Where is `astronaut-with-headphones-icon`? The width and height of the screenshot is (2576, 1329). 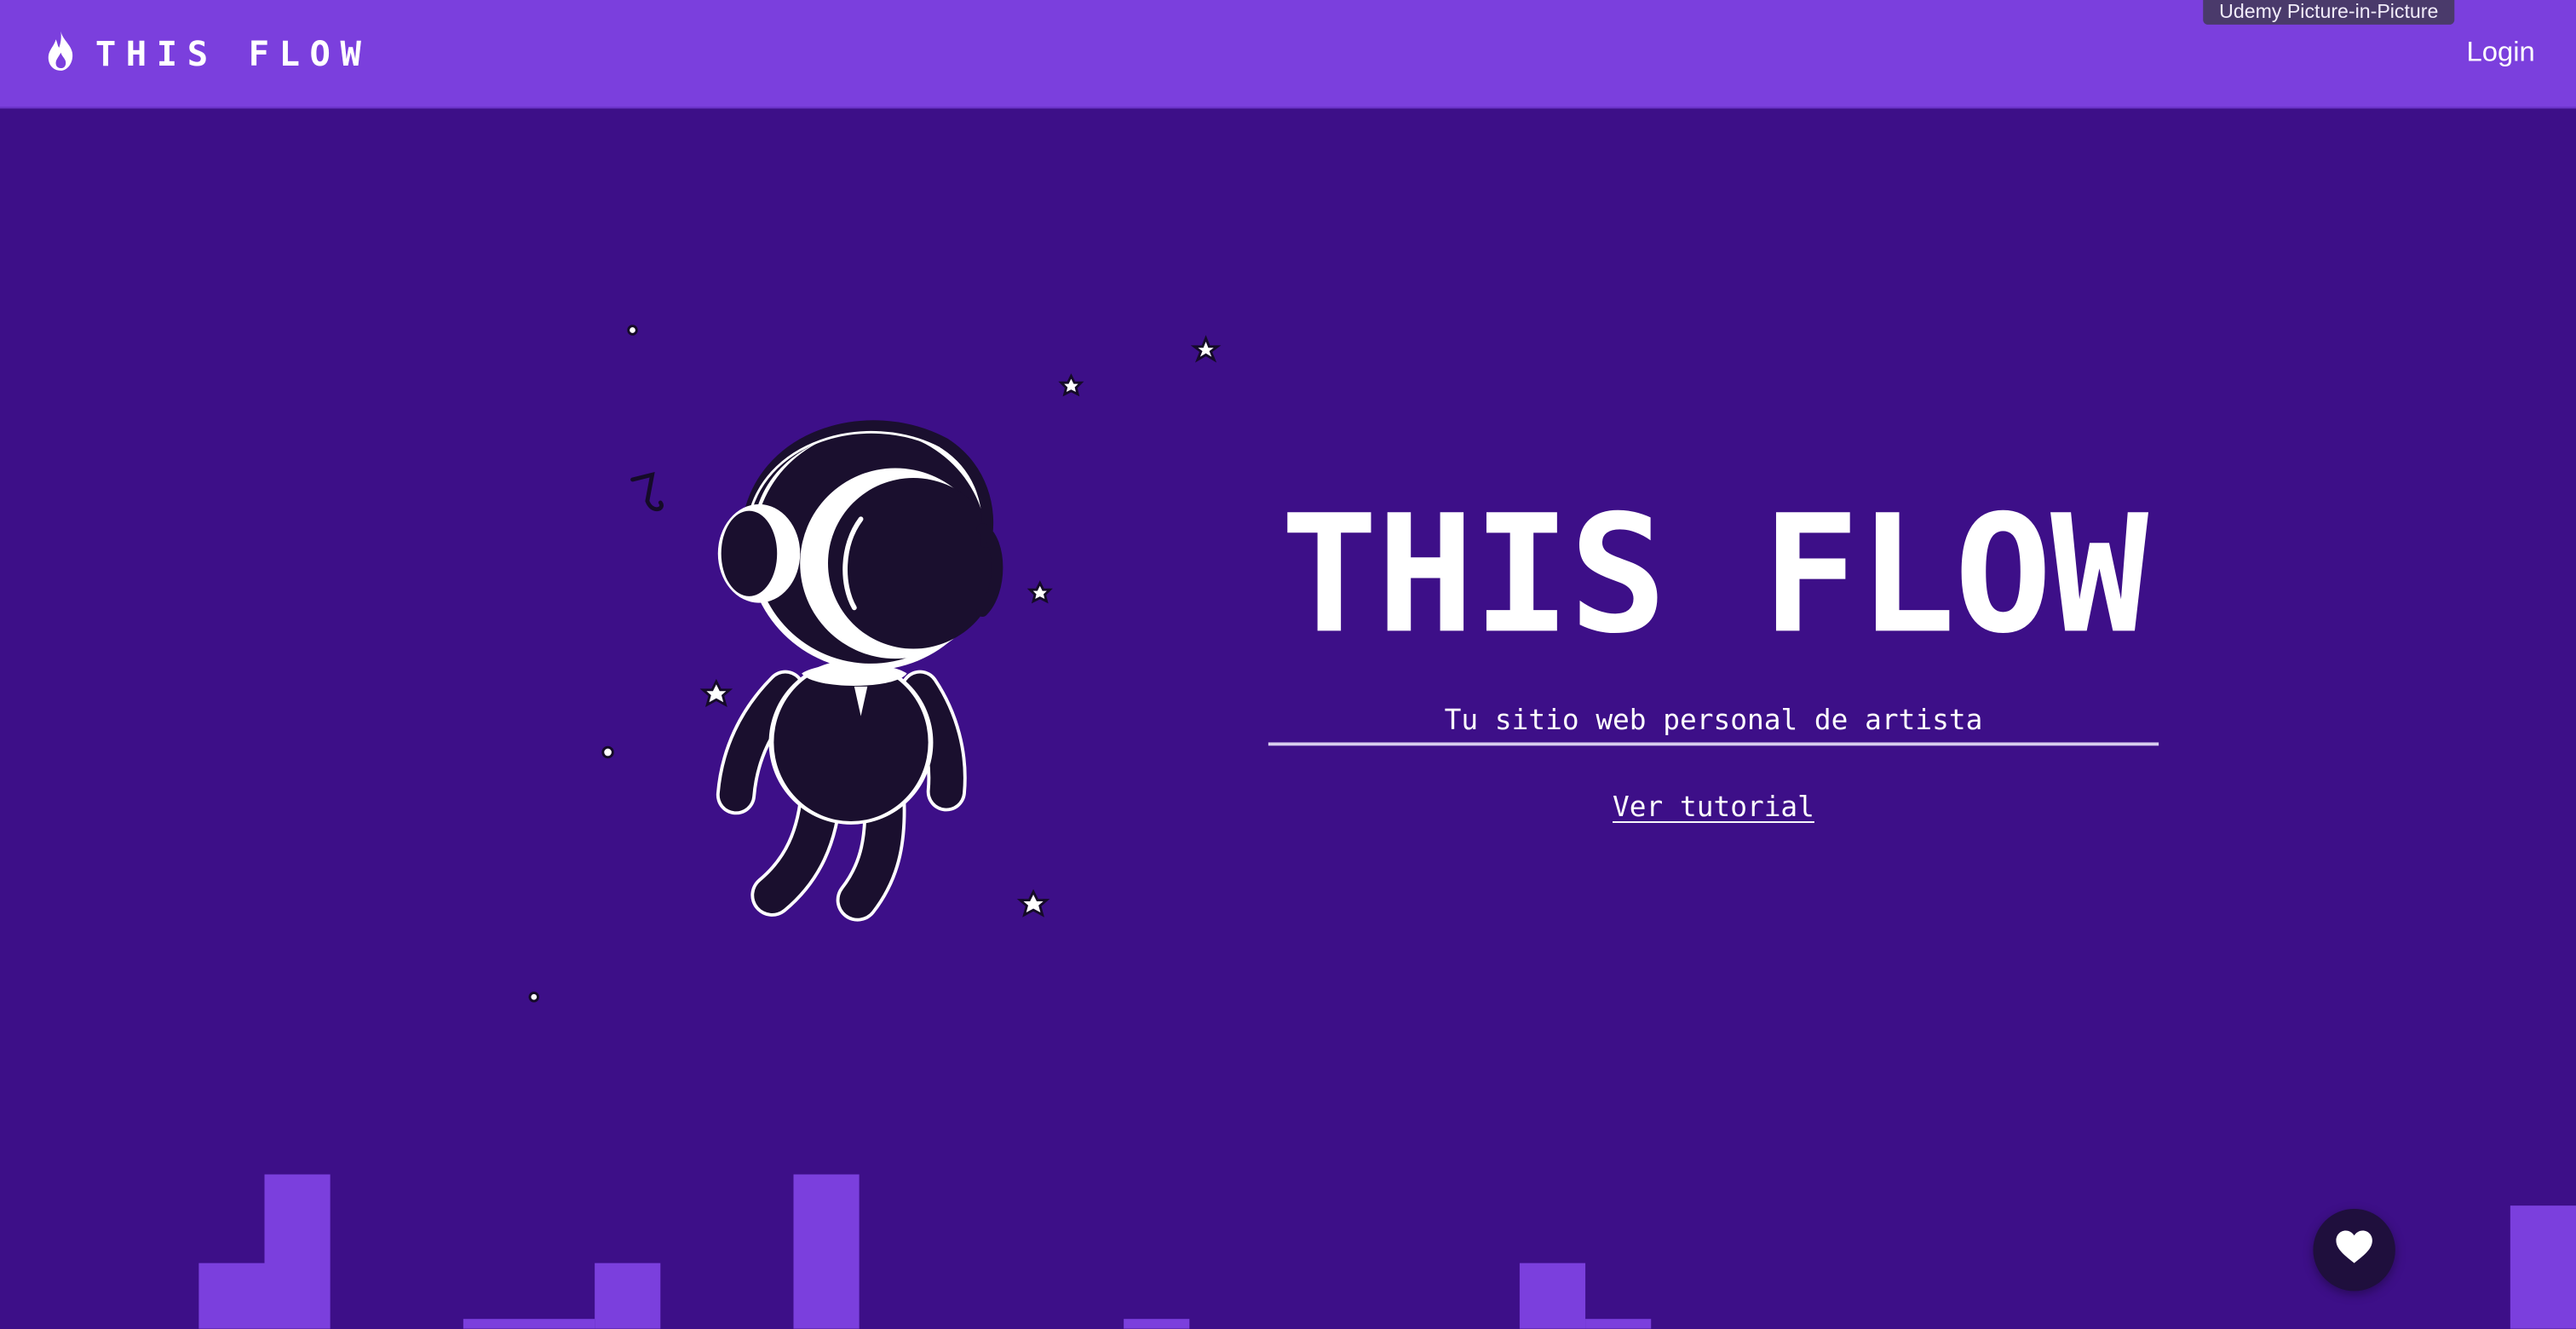 astronaut-with-headphones-icon is located at coordinates (875, 664).